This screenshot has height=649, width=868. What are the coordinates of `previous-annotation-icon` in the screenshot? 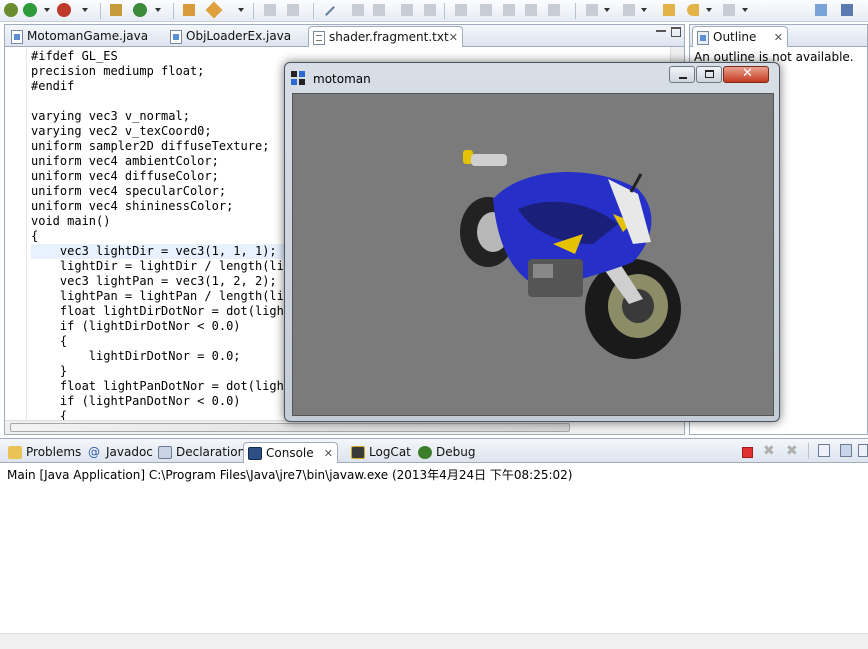 It's located at (629, 10).